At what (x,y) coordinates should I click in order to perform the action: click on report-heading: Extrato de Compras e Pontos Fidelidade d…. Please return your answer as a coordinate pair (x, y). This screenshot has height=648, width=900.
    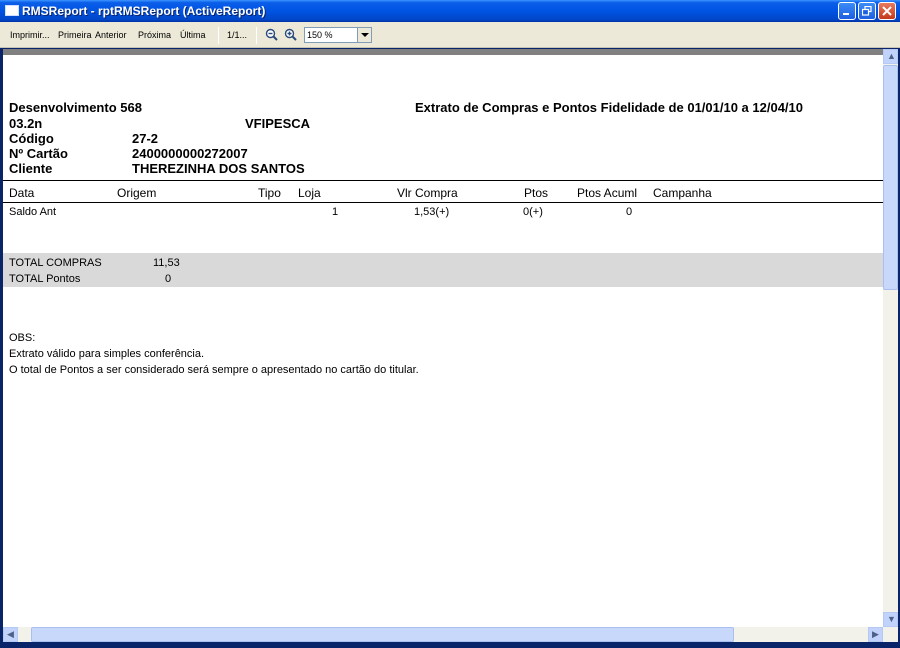
    Looking at the image, I should click on (609, 107).